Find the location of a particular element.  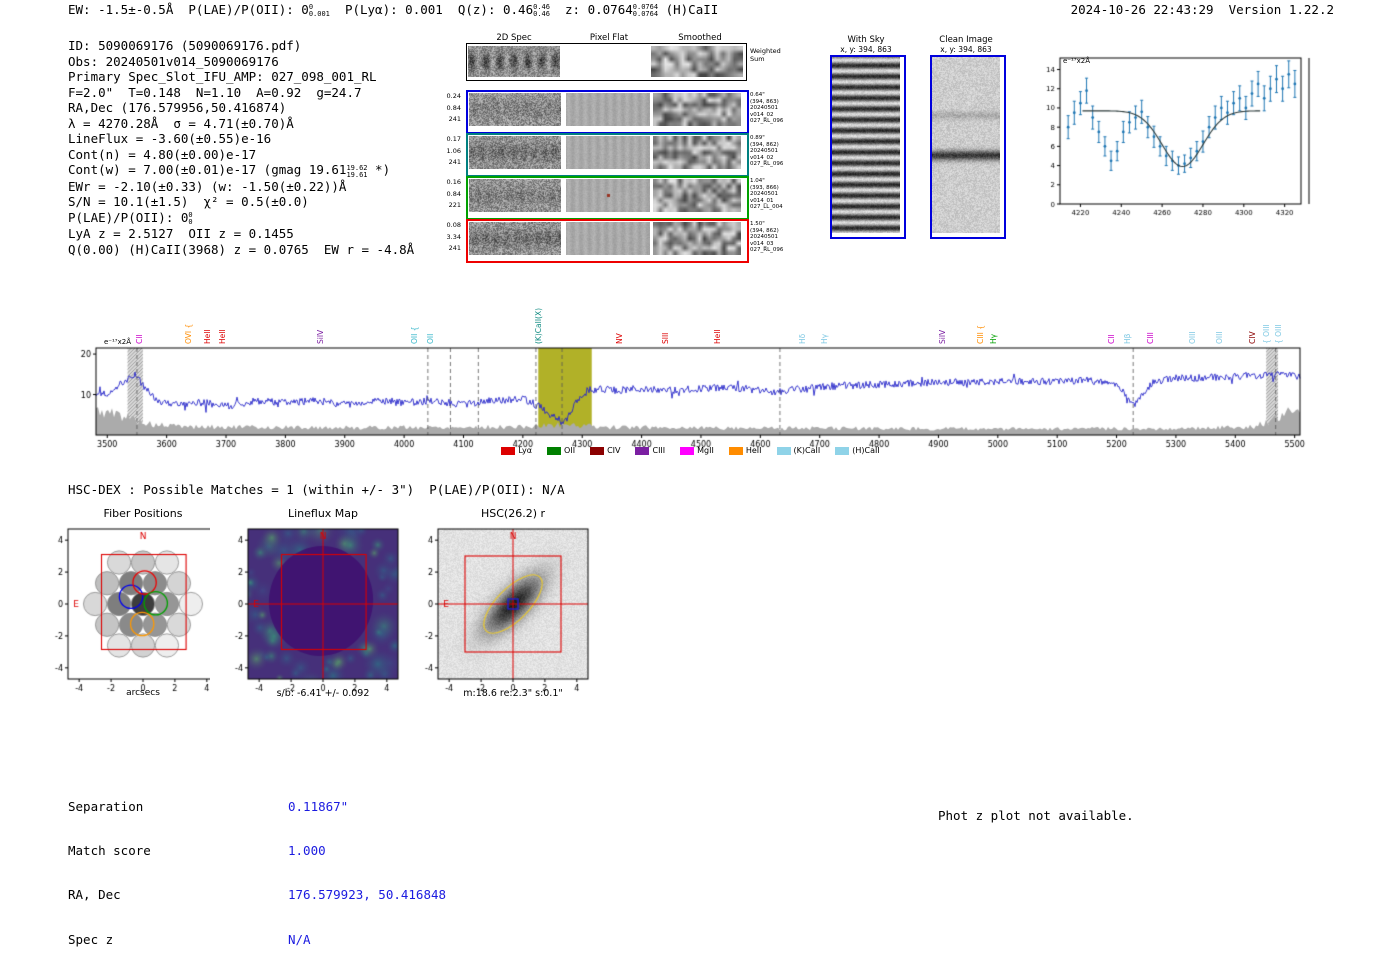

cutout-row3-2d is located at coordinates (515, 195).